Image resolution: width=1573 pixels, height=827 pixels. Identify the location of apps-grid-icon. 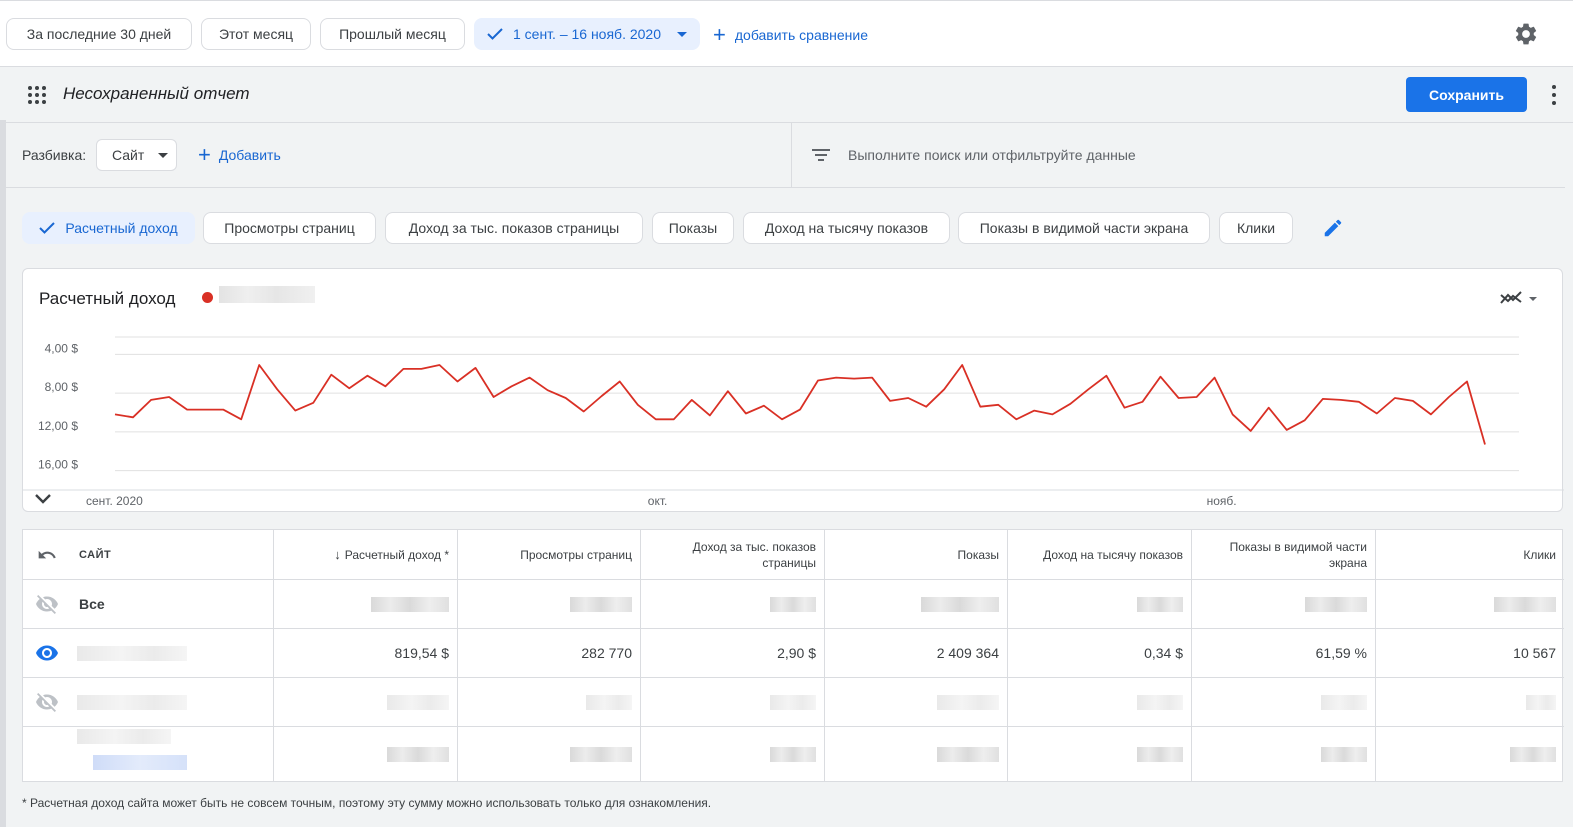
(37, 95).